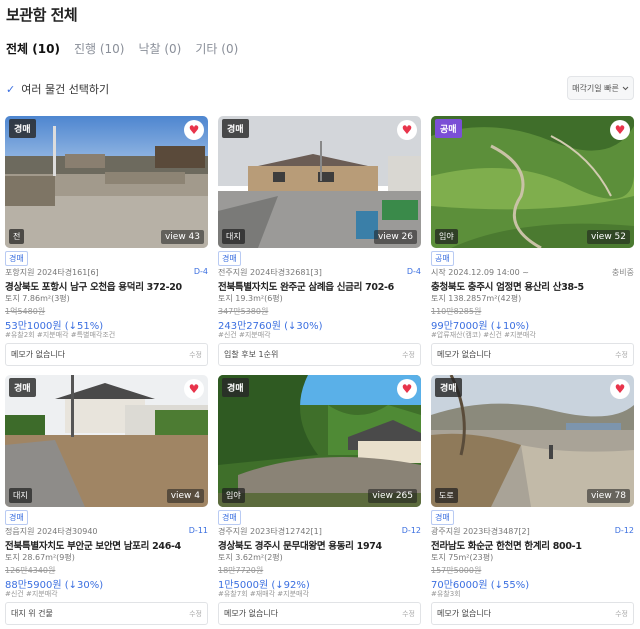 The height and width of the screenshot is (629, 640). Describe the element at coordinates (270, 272) in the screenshot. I see `case-number: 전주지원 2024타경32681[3]` at that location.